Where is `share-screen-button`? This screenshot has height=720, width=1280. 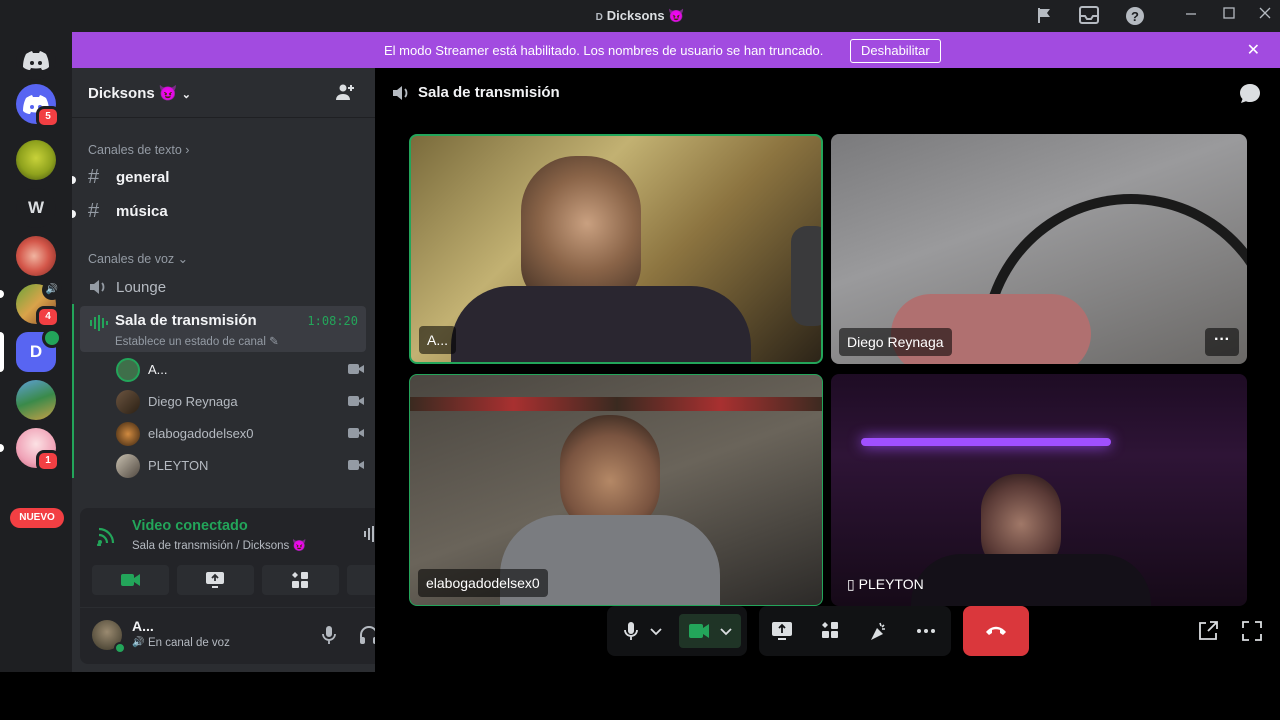
share-screen-button is located at coordinates (215, 580).